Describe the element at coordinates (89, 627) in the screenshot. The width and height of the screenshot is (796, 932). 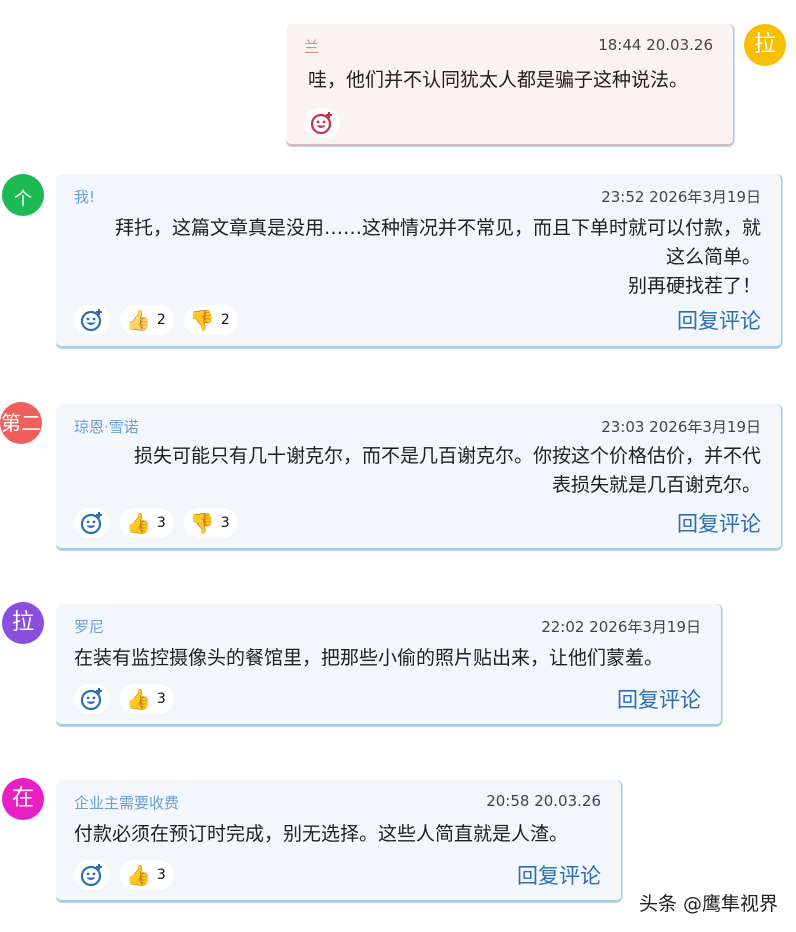
I see `comment-author: 罗尼` at that location.